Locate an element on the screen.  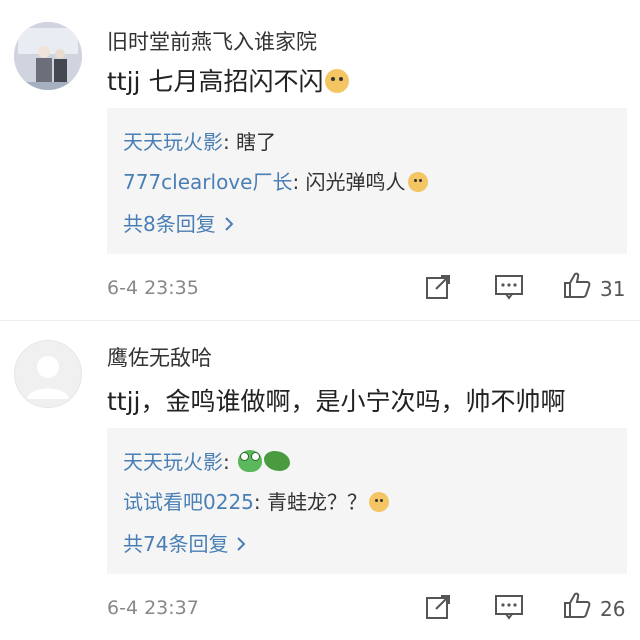
more-replies-link: 共74条回复 is located at coordinates (184, 542).